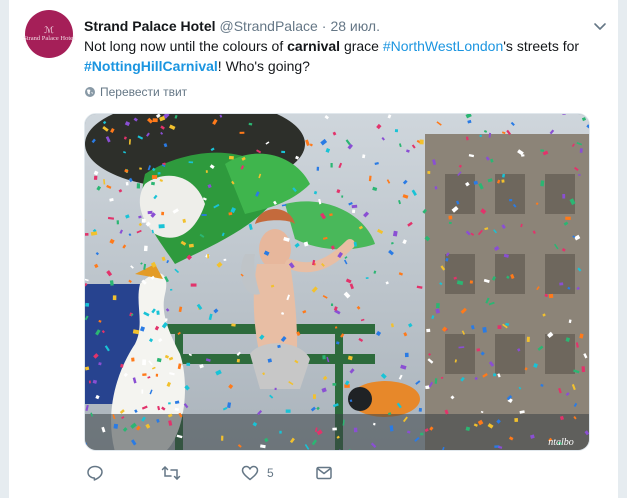 The image size is (627, 498). I want to click on chevron-down-icon, so click(600, 26).